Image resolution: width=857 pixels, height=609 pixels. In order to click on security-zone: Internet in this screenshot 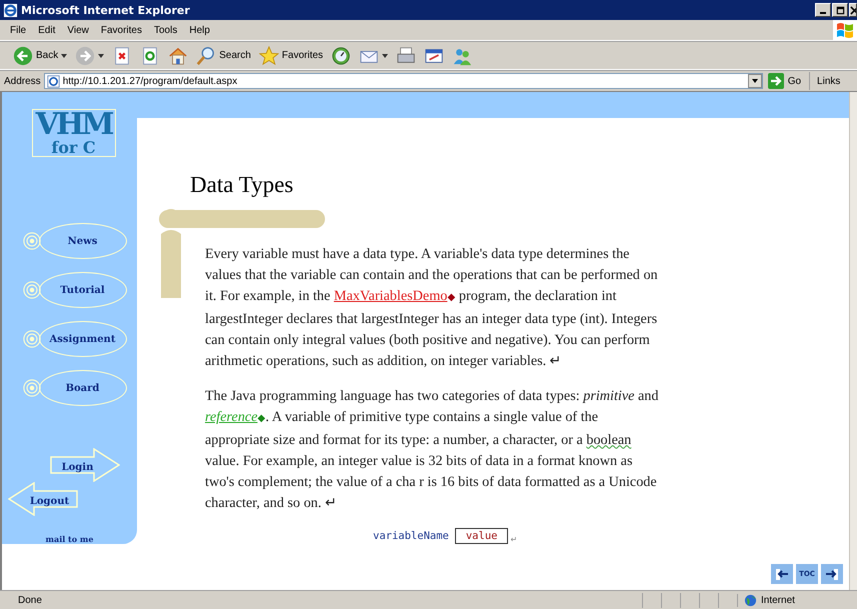, I will do `click(766, 600)`.